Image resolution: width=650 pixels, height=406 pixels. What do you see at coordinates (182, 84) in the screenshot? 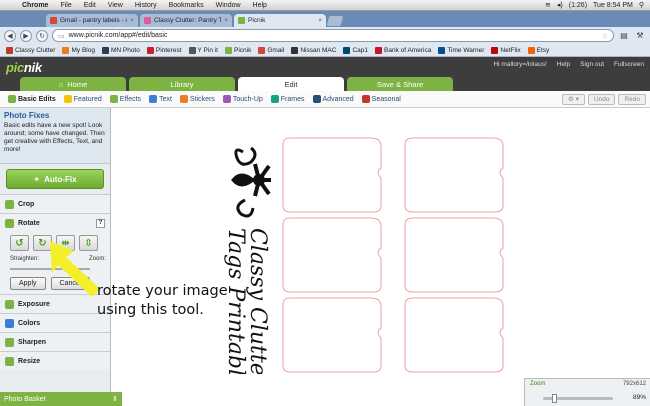
I see `tab-library: Library` at bounding box center [182, 84].